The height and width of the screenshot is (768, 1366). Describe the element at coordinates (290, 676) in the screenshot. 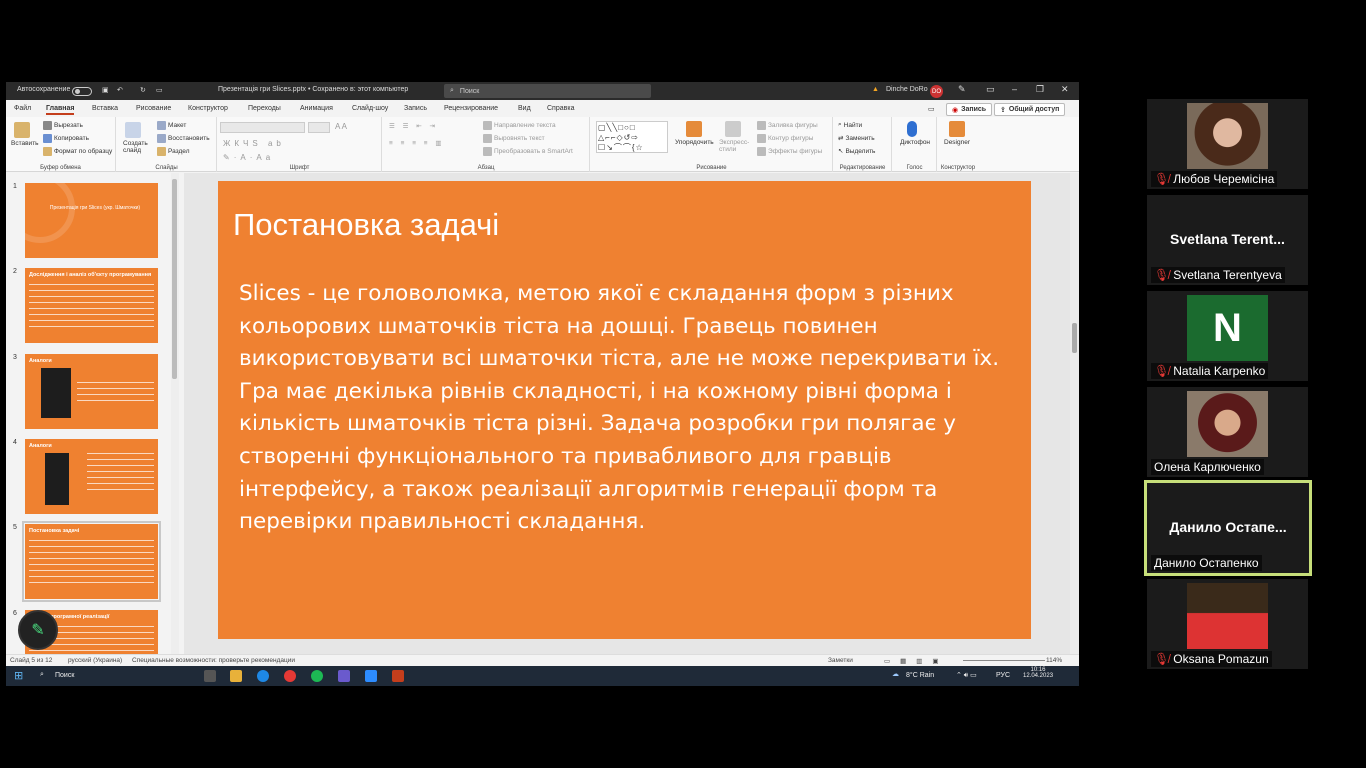

I see `chrome-icon` at that location.